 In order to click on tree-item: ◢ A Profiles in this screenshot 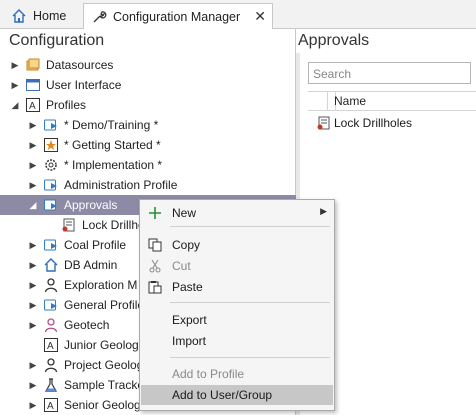, I will do `click(148, 105)`.